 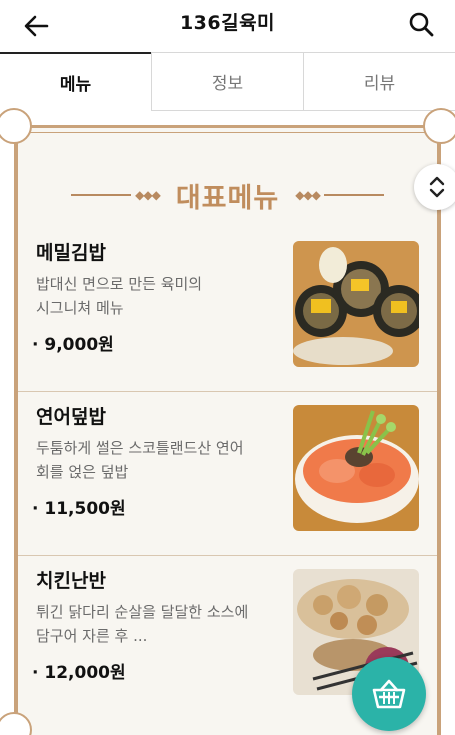 What do you see at coordinates (356, 304) in the screenshot?
I see `soba-kimbap-photo` at bounding box center [356, 304].